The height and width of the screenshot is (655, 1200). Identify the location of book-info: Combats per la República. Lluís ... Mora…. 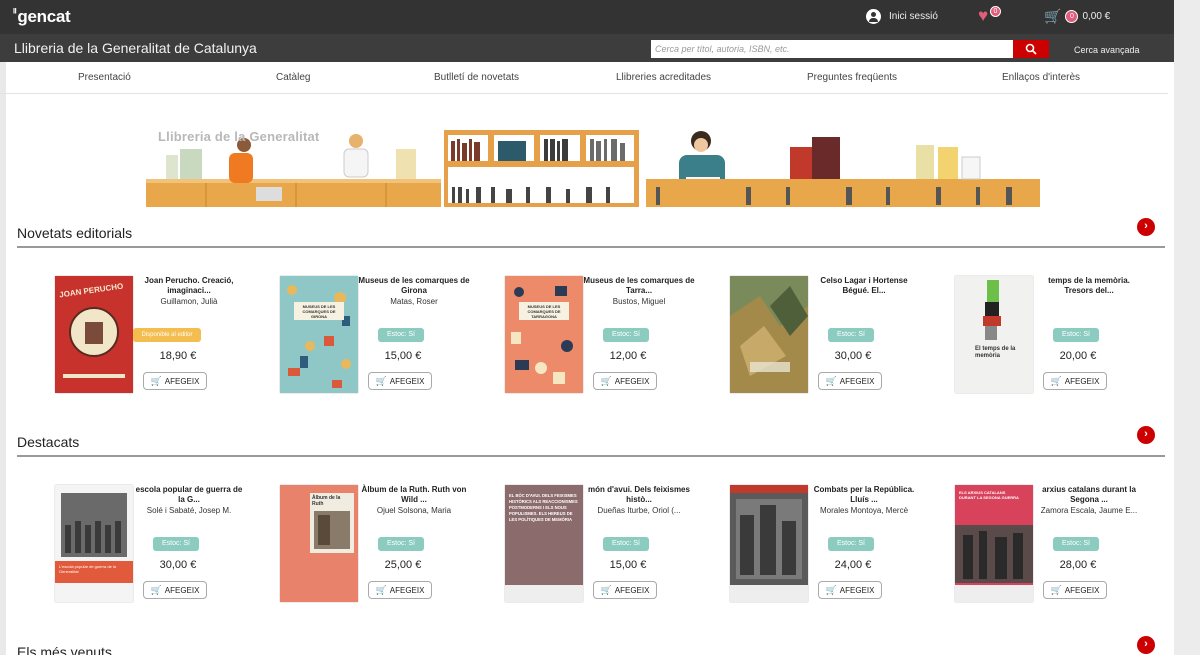
(864, 542).